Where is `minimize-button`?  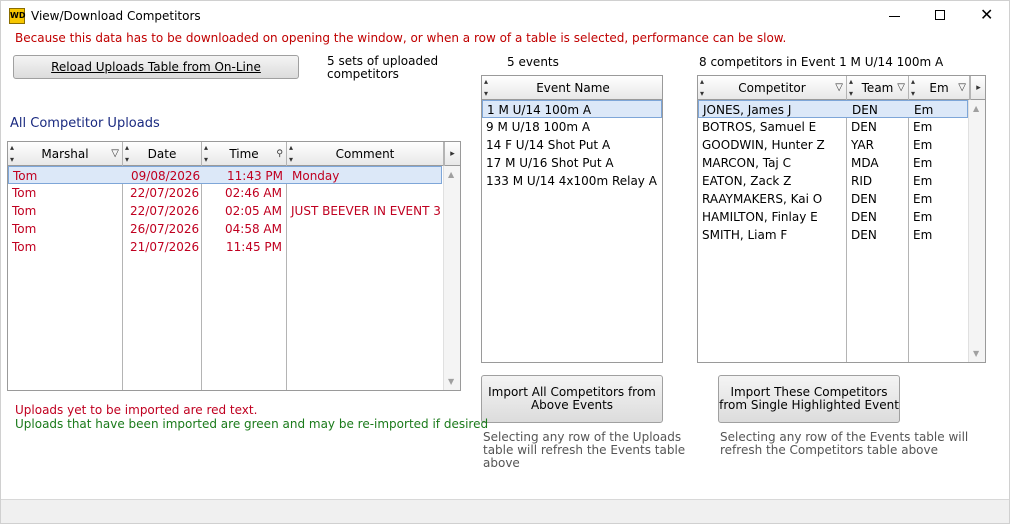 minimize-button is located at coordinates (894, 16).